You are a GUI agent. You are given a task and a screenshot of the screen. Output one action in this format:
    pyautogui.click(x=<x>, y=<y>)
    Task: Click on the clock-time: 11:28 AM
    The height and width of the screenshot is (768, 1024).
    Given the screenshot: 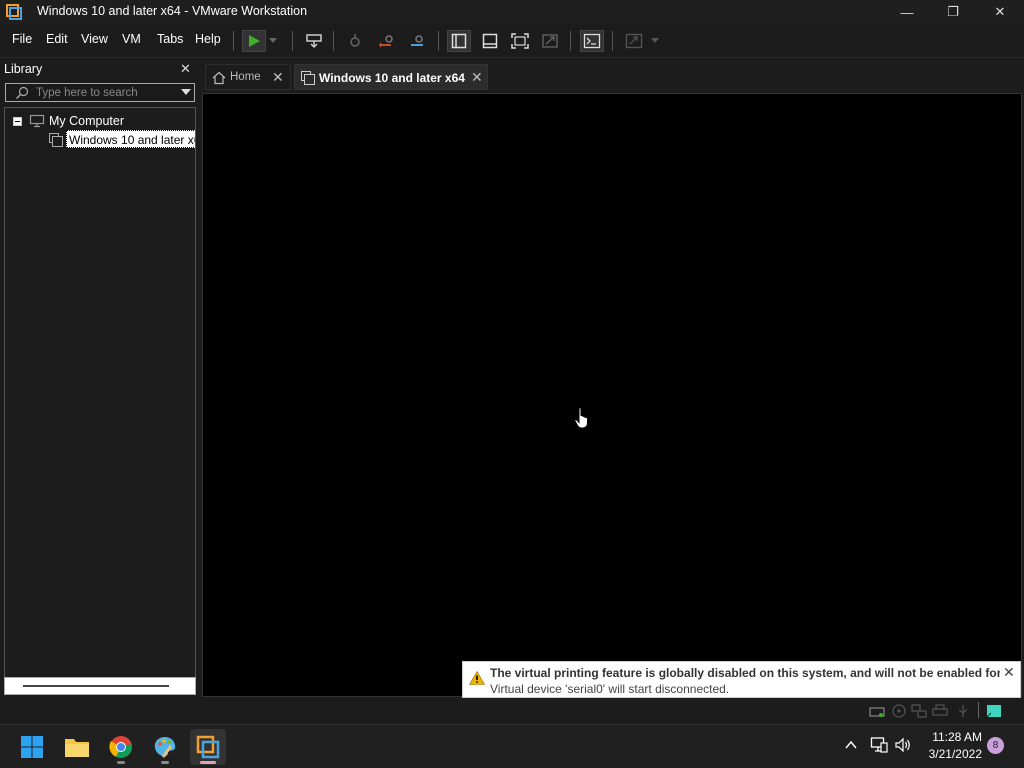 What is the action you would take?
    pyautogui.click(x=957, y=737)
    